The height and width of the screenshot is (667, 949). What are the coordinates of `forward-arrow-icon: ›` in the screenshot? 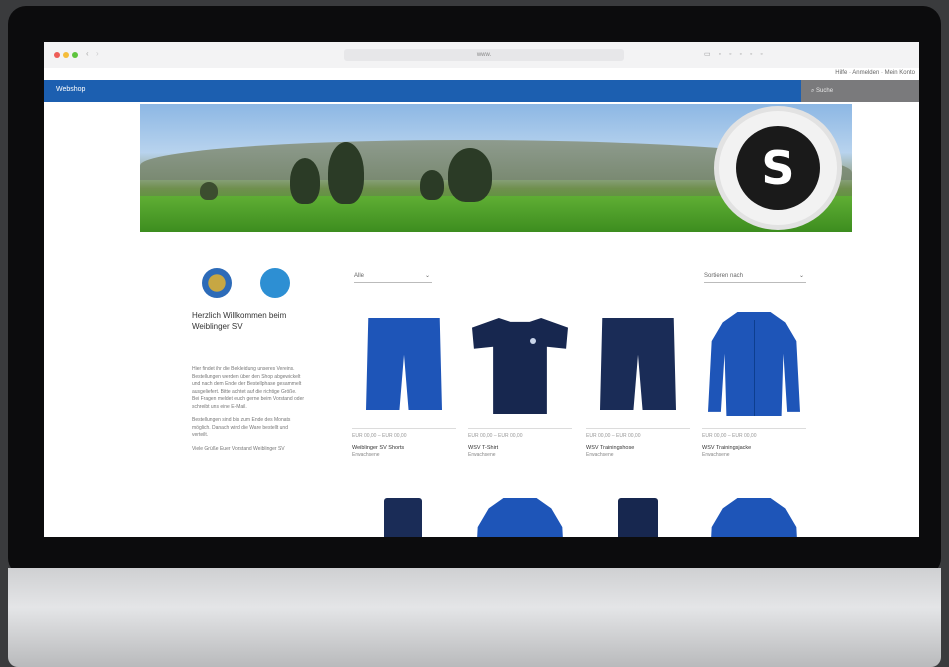 It's located at (97, 53).